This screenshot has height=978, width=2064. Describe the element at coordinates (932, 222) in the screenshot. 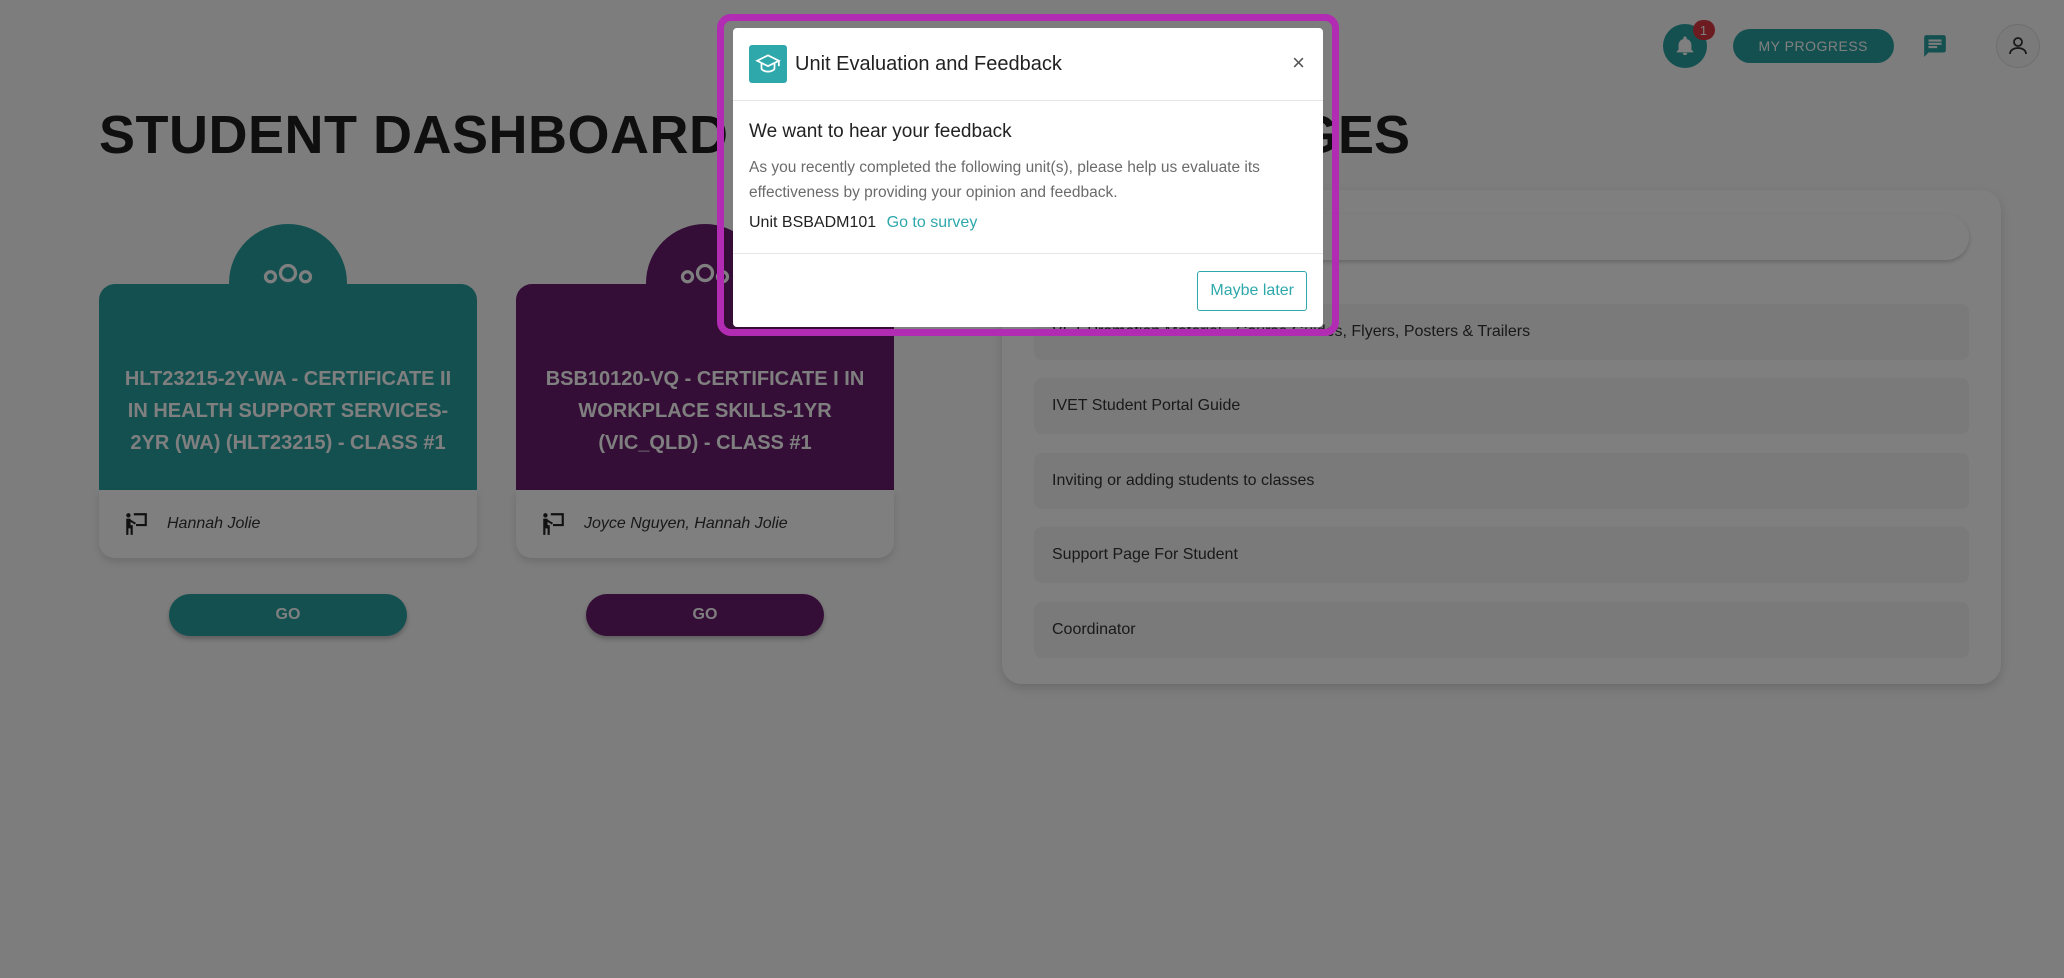

I see `go-to-survey-link: Go to survey` at that location.